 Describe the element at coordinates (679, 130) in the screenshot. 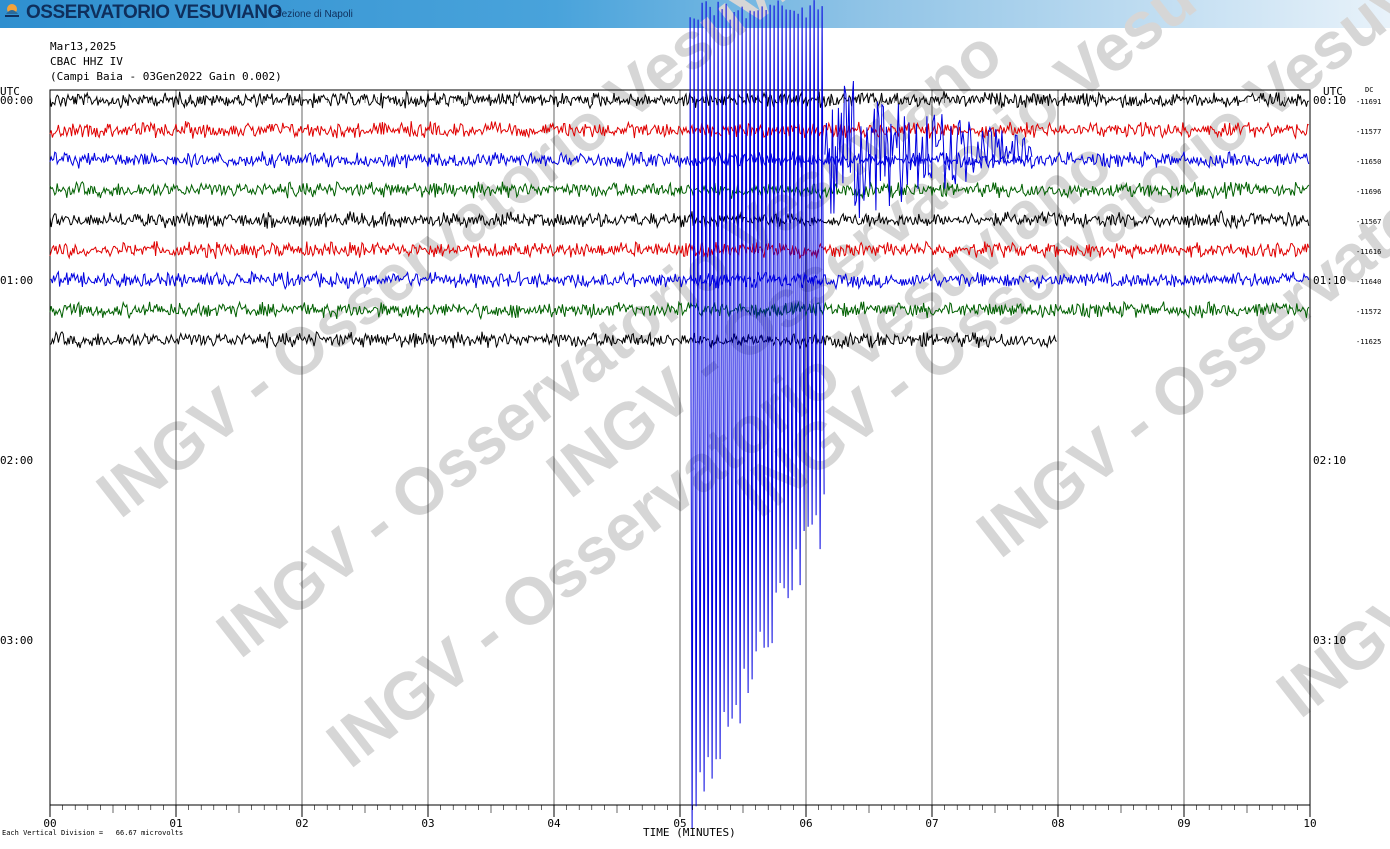

I see `seismic-trace` at that location.